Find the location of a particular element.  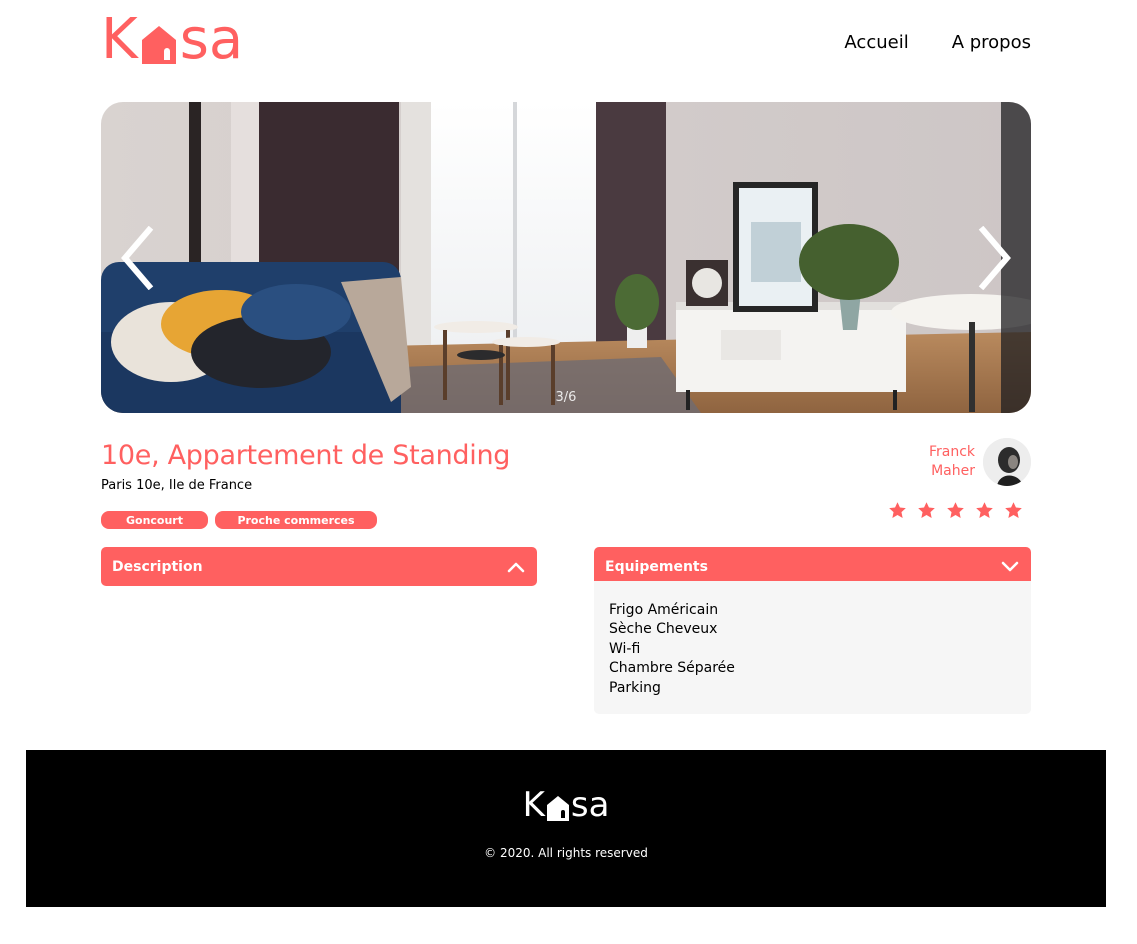

avatar is located at coordinates (1007, 462).